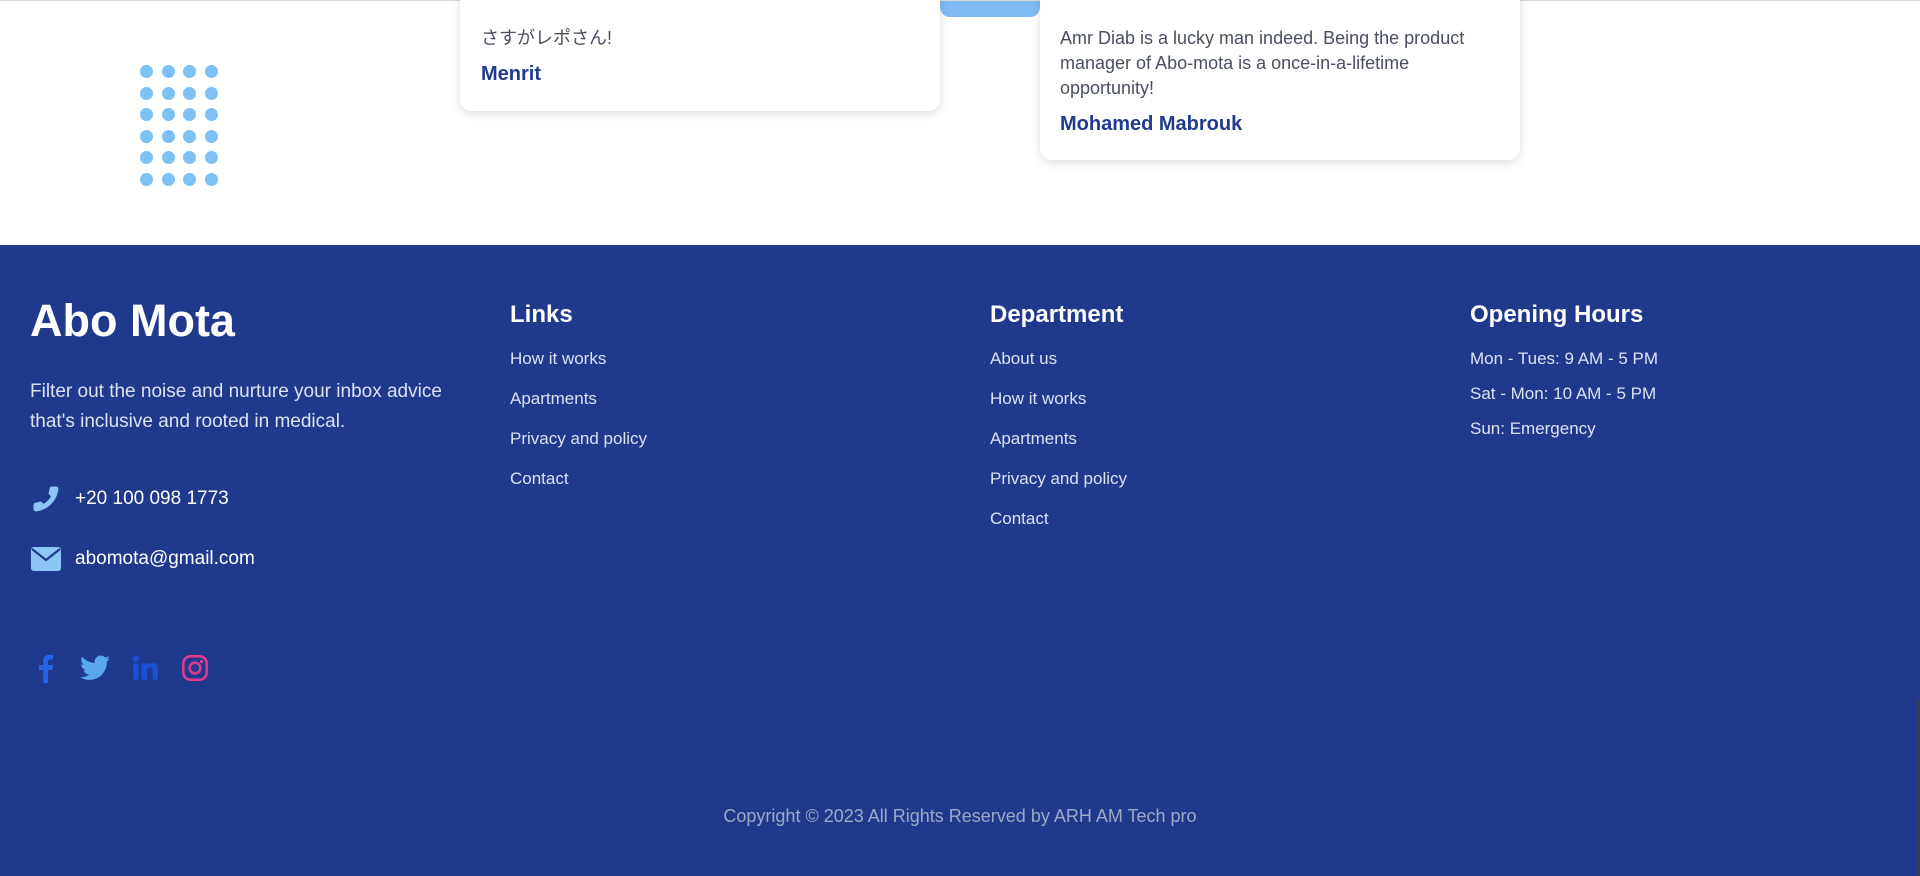 This screenshot has width=1920, height=876. I want to click on dots-decoration, so click(179, 125).